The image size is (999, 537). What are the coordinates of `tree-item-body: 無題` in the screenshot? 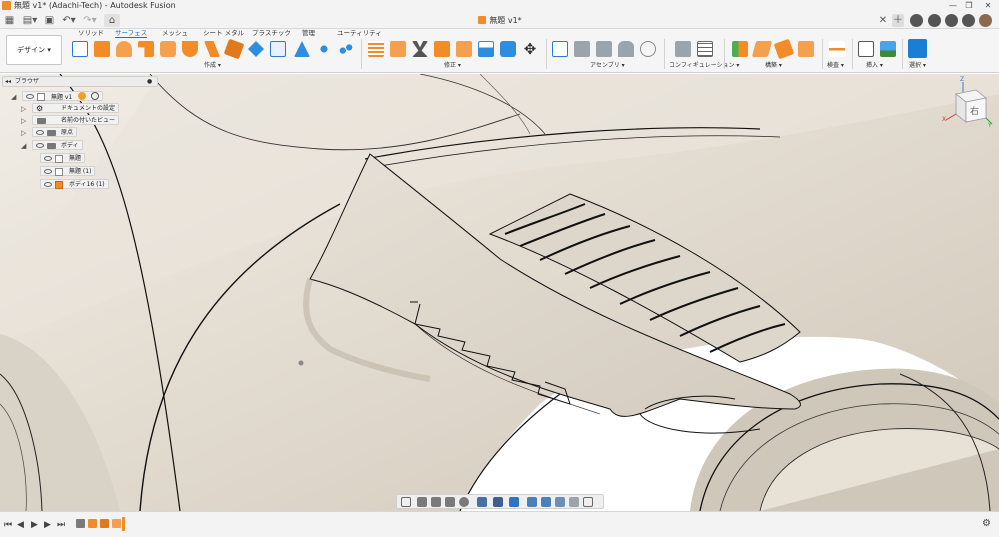 It's located at (63, 158).